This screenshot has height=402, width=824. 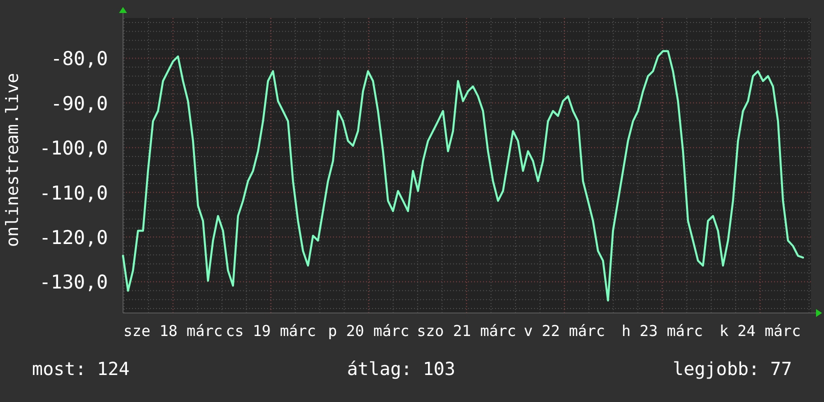 What do you see at coordinates (73, 238) in the screenshot?
I see `y-tick-label: -120,0` at bounding box center [73, 238].